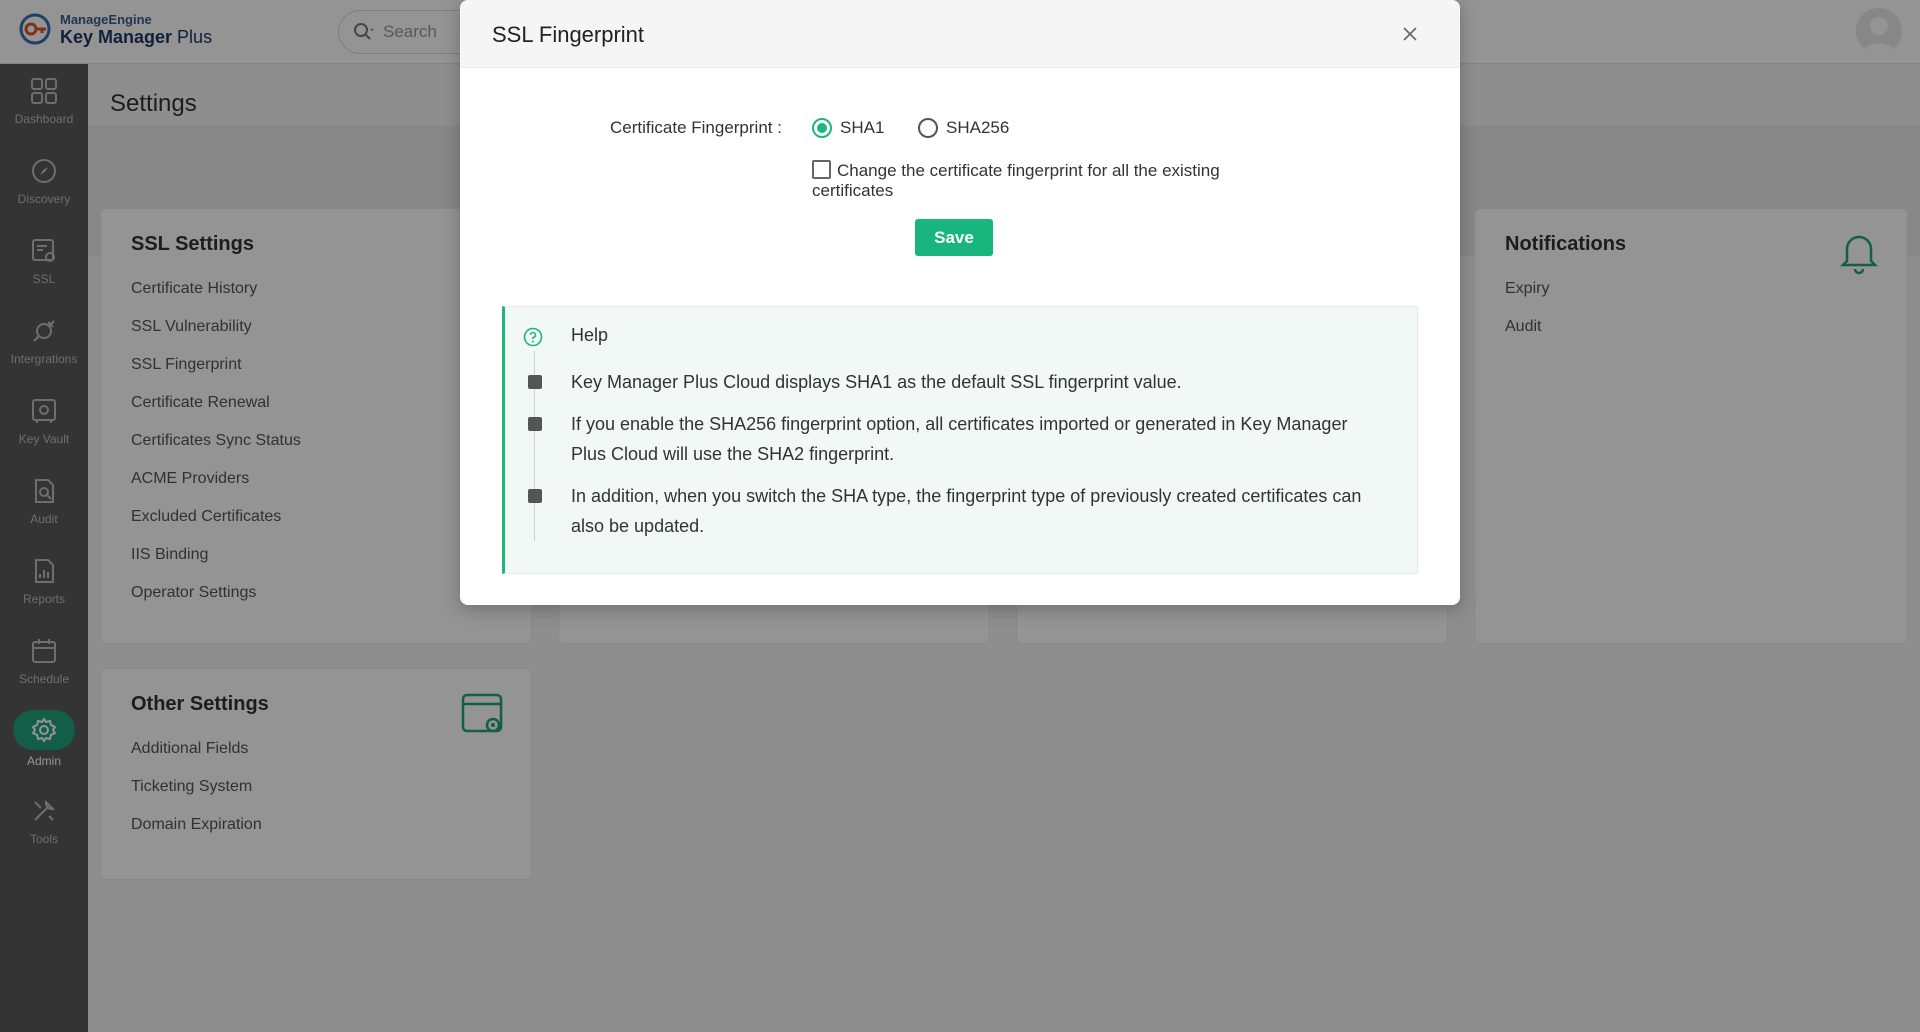 This screenshot has width=1920, height=1032. Describe the element at coordinates (821, 169) in the screenshot. I see `update-existing-checkbox` at that location.